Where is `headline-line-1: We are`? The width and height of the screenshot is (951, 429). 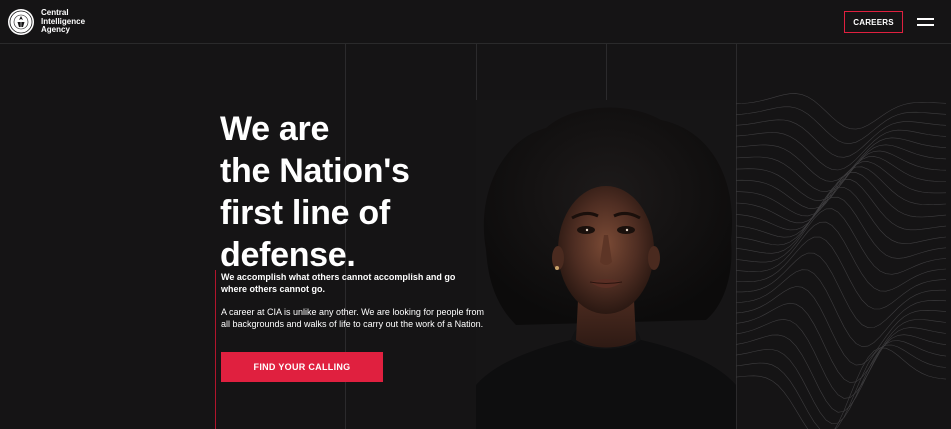 headline-line-1: We are is located at coordinates (275, 129).